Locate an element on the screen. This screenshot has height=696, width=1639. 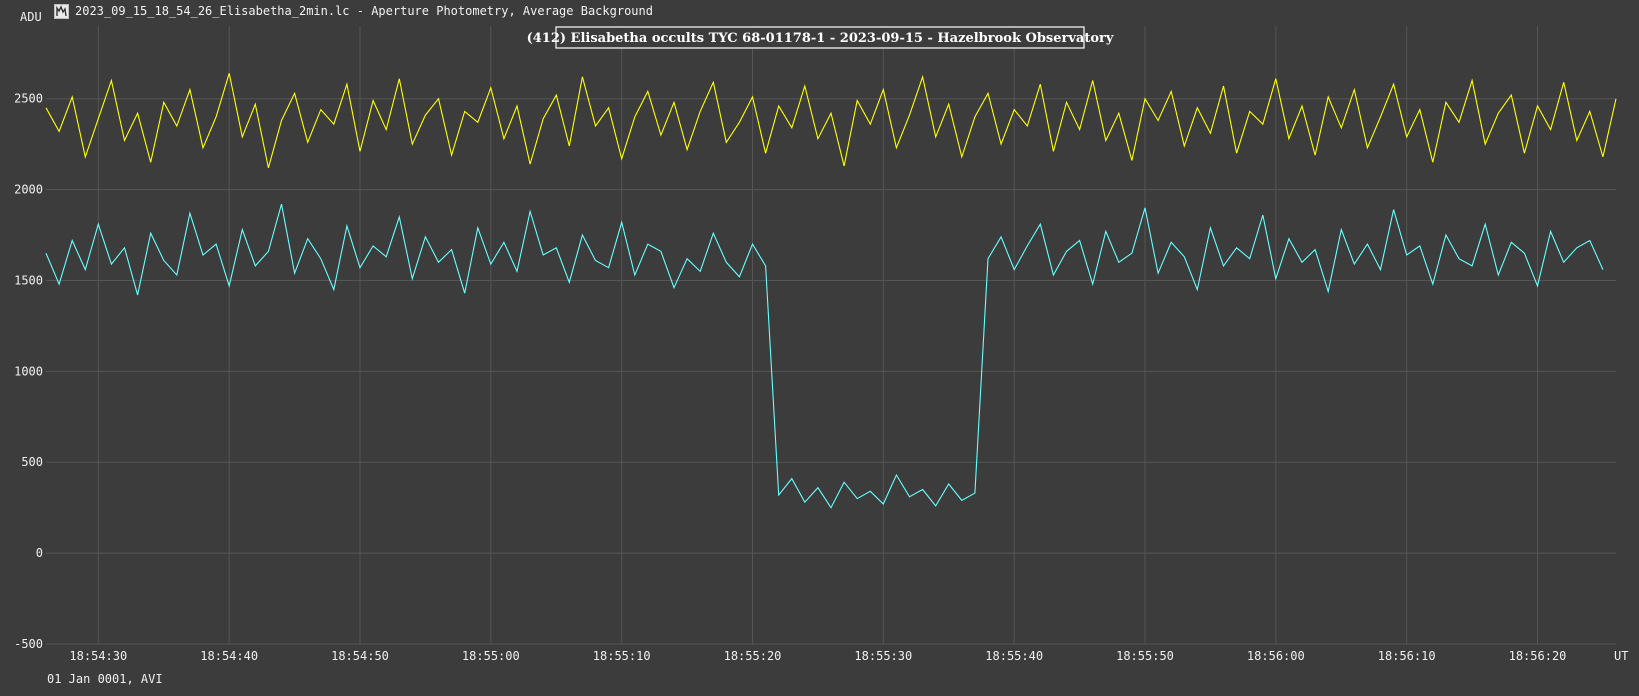
y-axis-ticks: -500 0 500 1000 1500 2000 2500 is located at coordinates (28, 371).